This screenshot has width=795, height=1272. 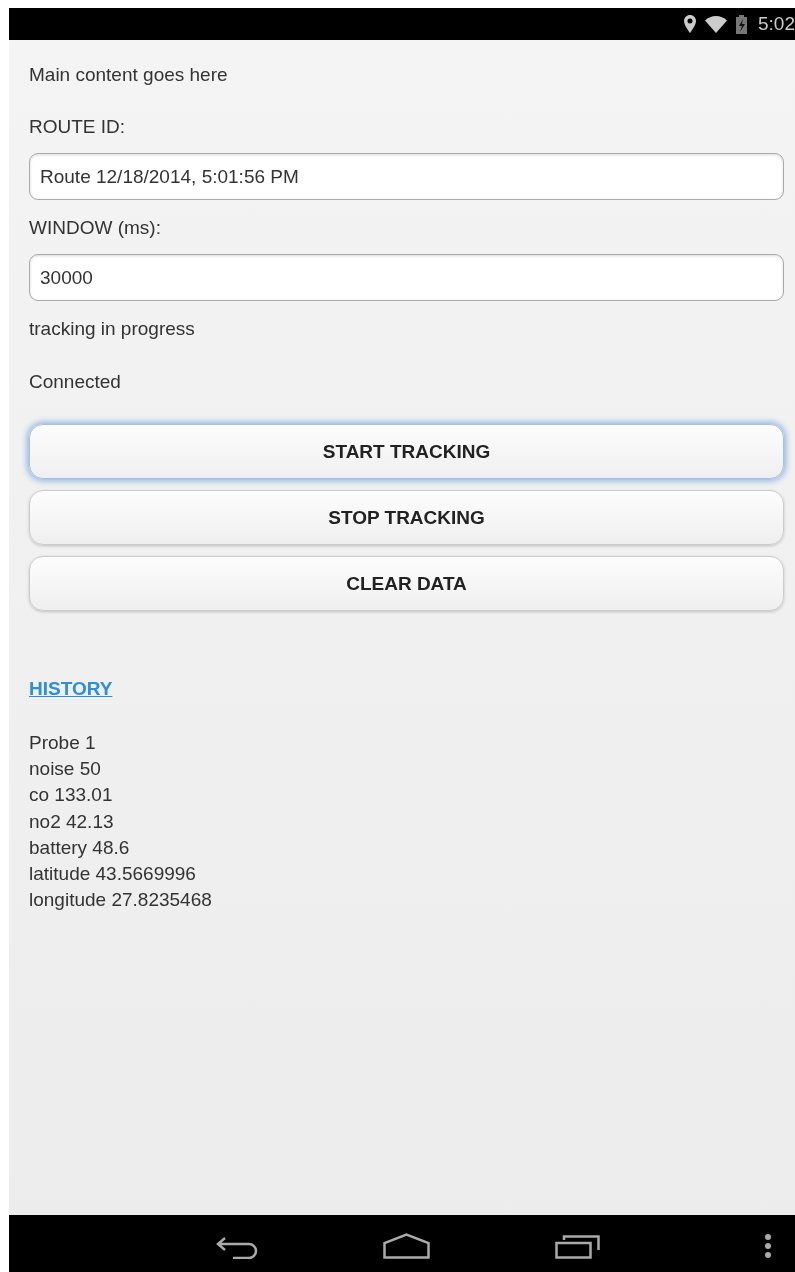 I want to click on action-button: START TRACKING, so click(x=406, y=451).